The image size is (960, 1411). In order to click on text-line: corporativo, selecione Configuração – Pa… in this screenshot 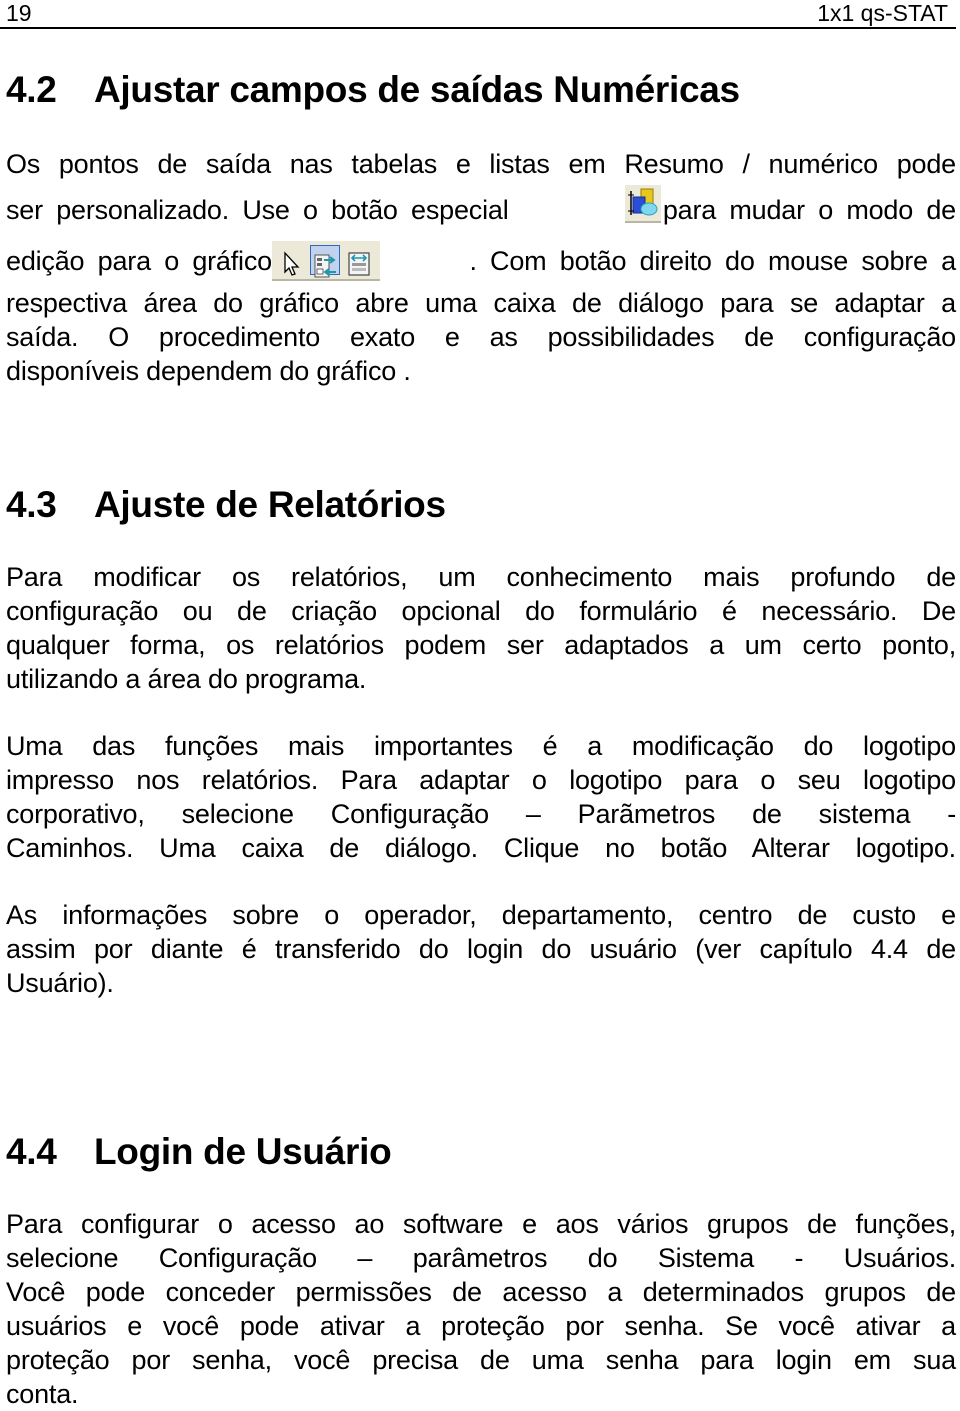, I will do `click(481, 814)`.